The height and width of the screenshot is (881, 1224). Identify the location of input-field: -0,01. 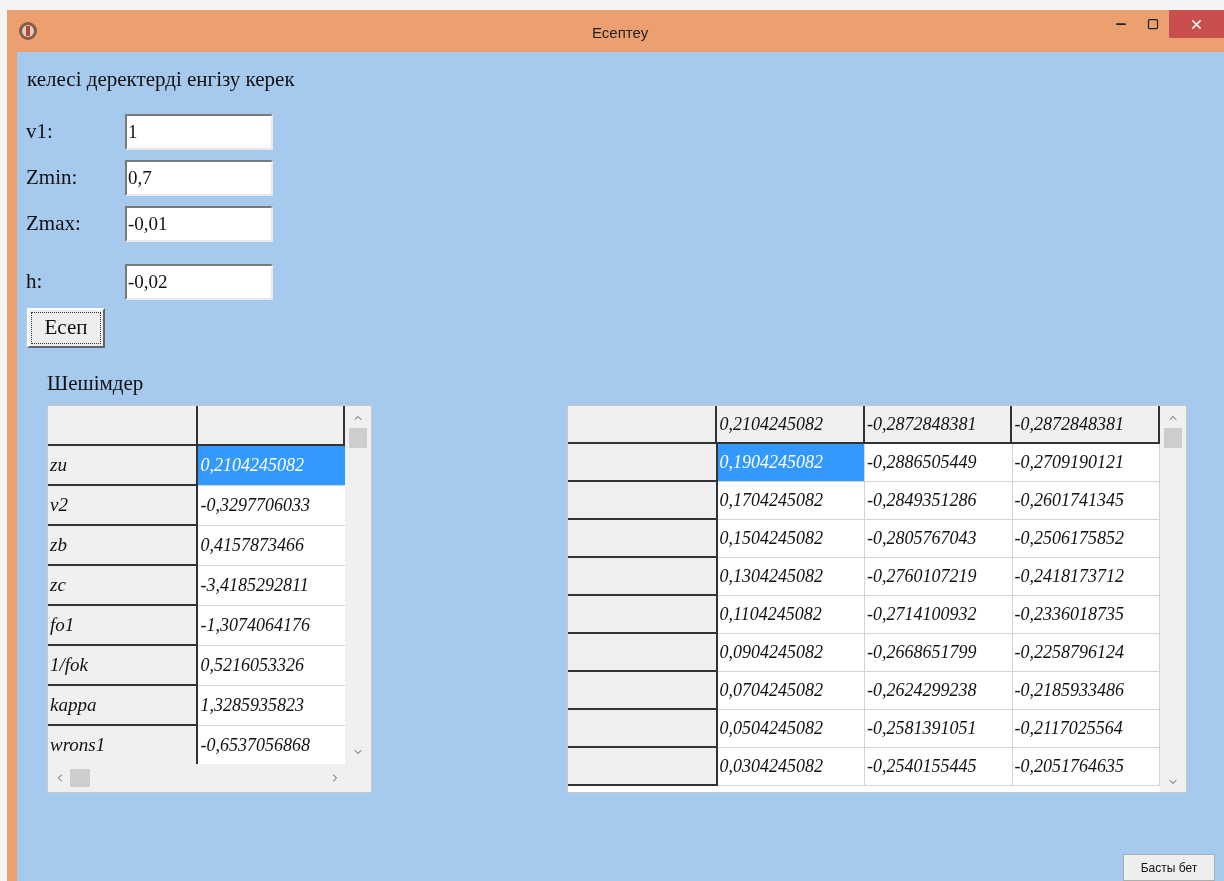
(199, 223).